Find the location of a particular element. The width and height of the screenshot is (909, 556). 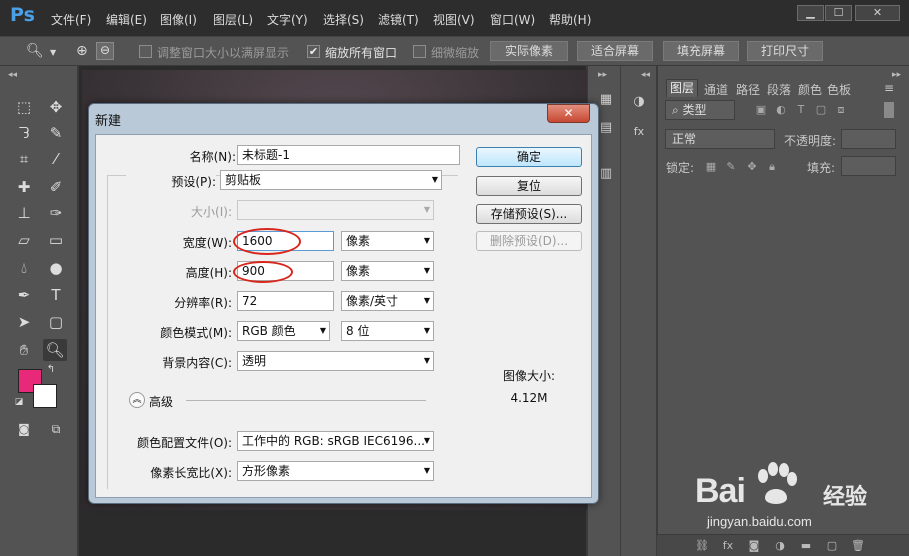

quick-select-tool-icon: ✎ is located at coordinates (56, 133).